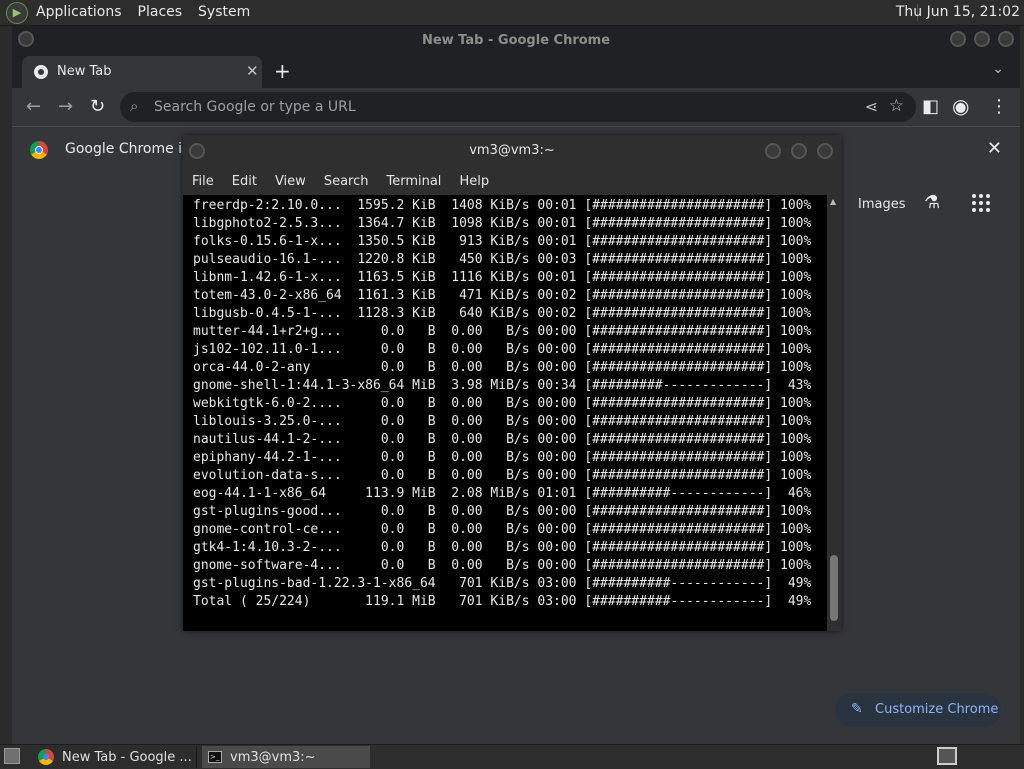  What do you see at coordinates (512, 756) in the screenshot?
I see `bottom-taskbar: New Tab - Google ... >_ vm3@vm3:~` at bounding box center [512, 756].